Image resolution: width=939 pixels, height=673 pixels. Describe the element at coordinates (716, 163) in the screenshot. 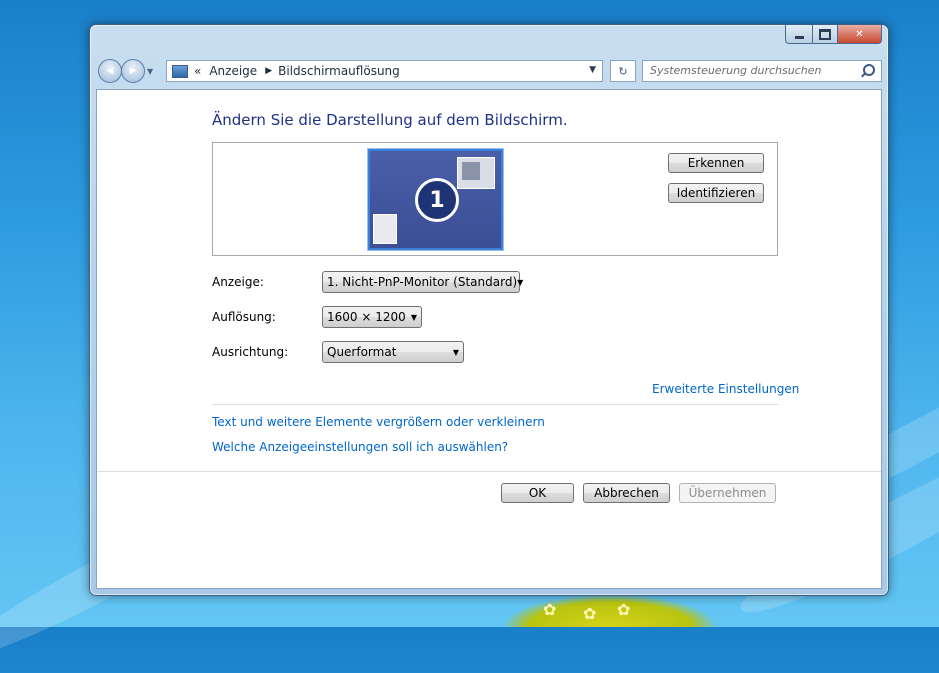

I see `detect-button: Erkennen` at that location.